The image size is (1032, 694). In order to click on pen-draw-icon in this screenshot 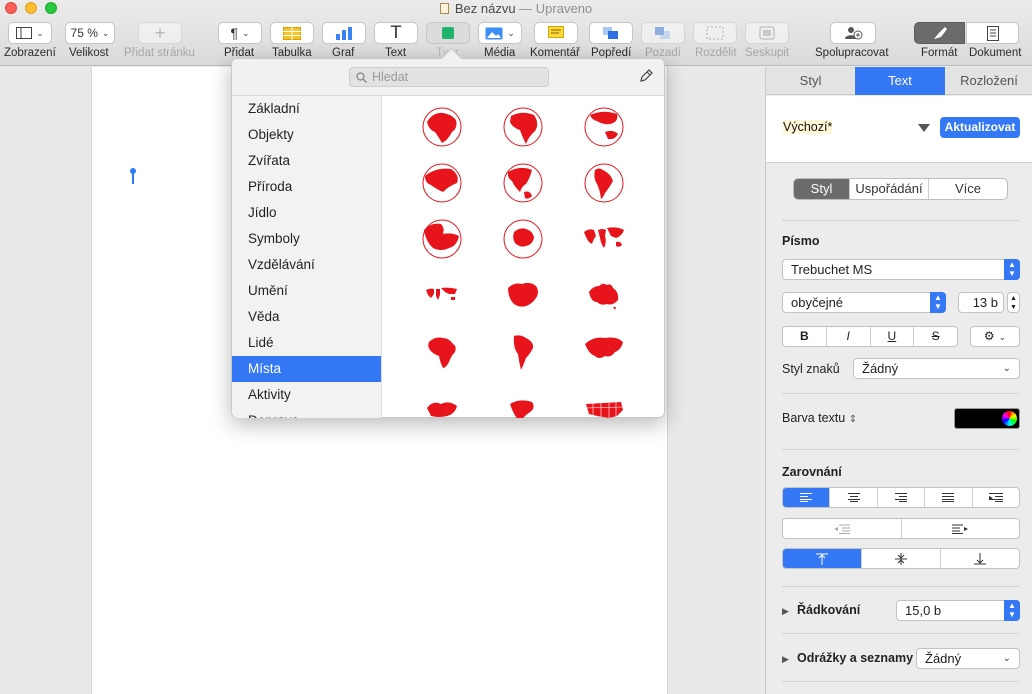, I will do `click(646, 76)`.